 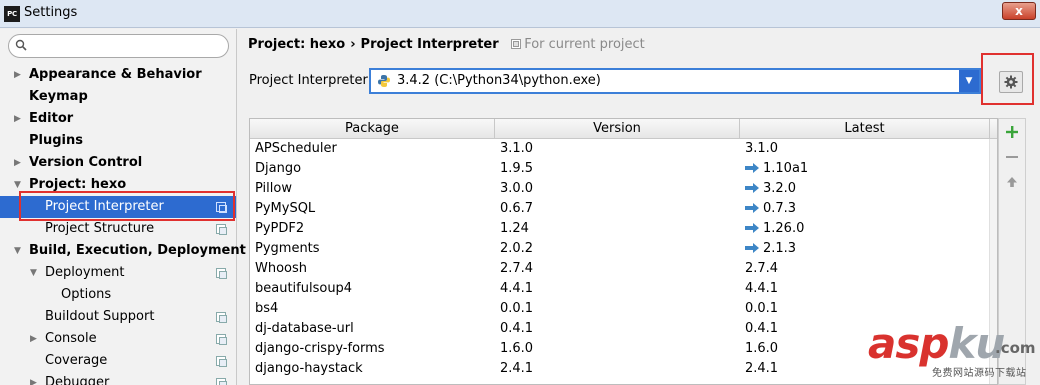 I want to click on latest-version-text: 1.6.0, so click(x=762, y=348).